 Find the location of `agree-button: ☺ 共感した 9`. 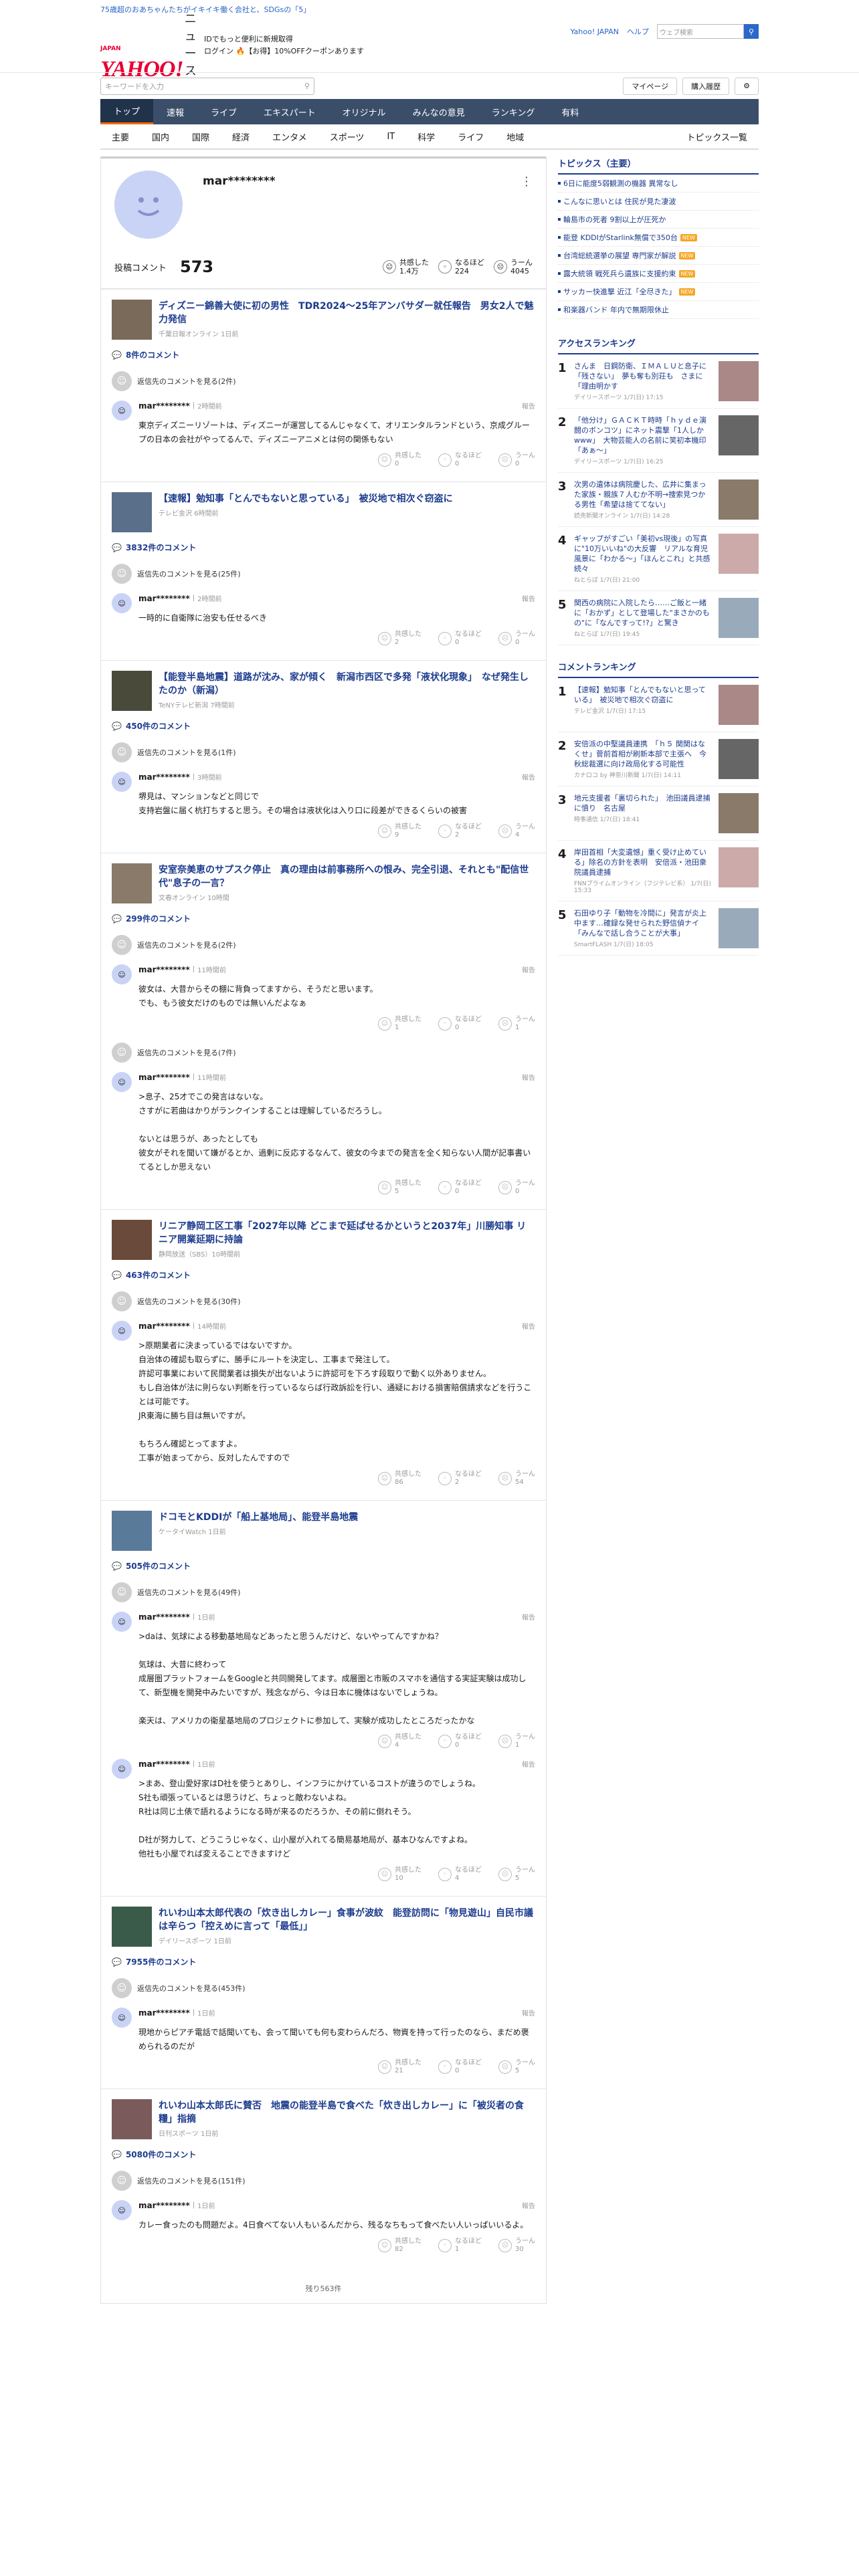

agree-button: ☺ 共感した 9 is located at coordinates (400, 831).